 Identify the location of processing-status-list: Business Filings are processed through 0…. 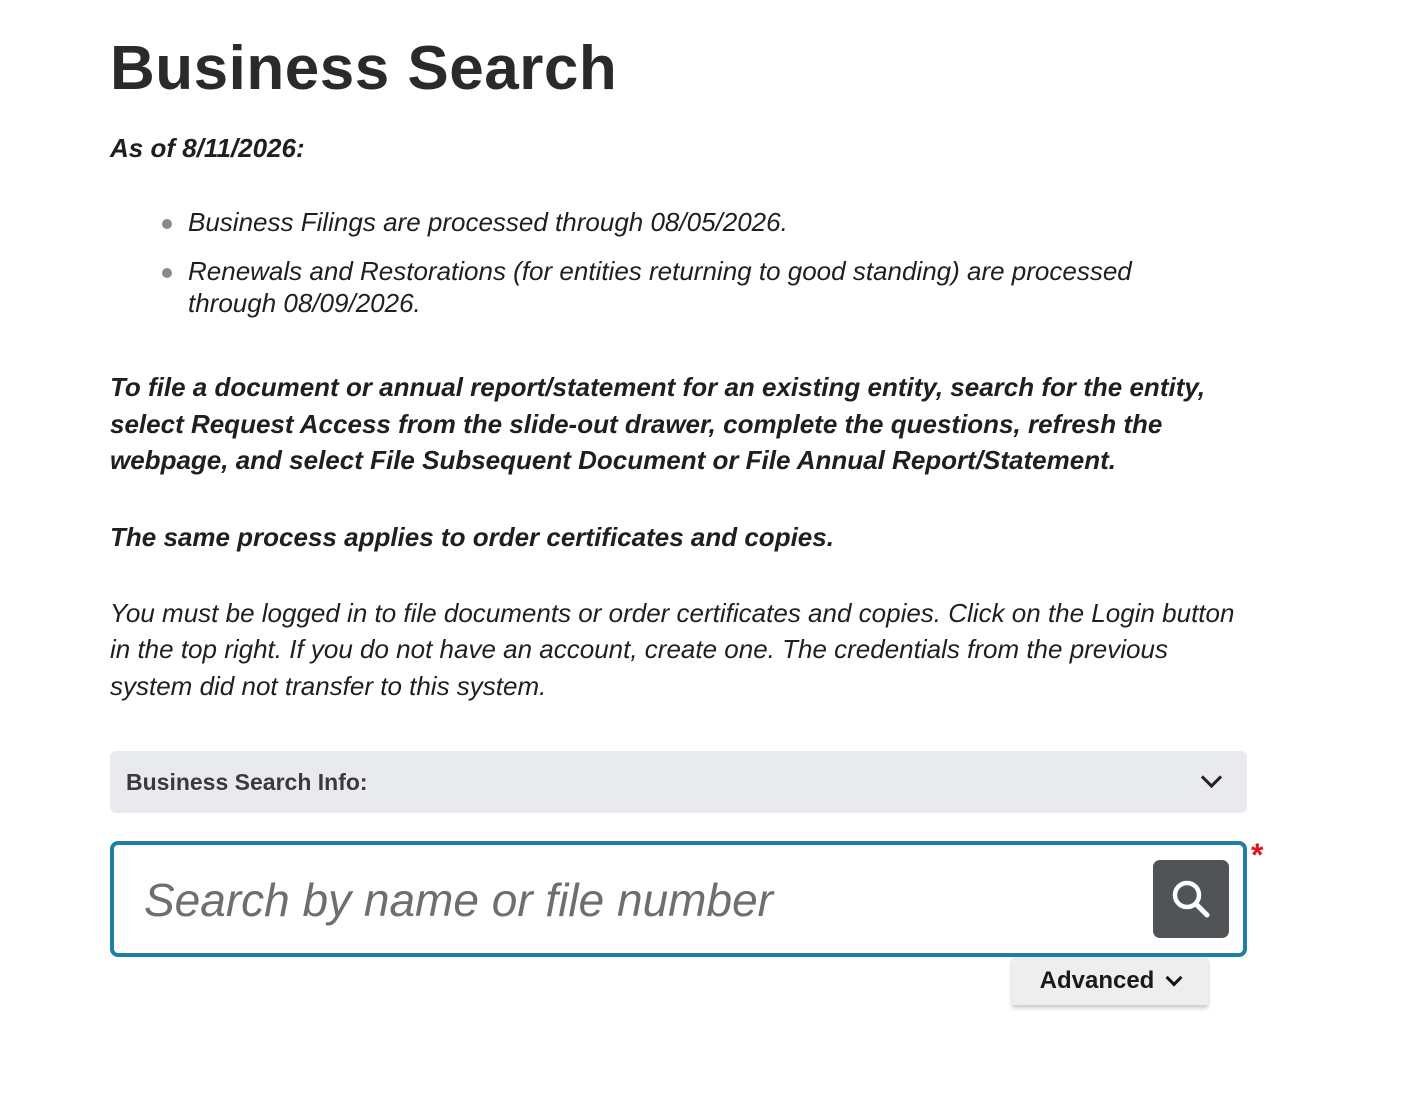
(680, 262).